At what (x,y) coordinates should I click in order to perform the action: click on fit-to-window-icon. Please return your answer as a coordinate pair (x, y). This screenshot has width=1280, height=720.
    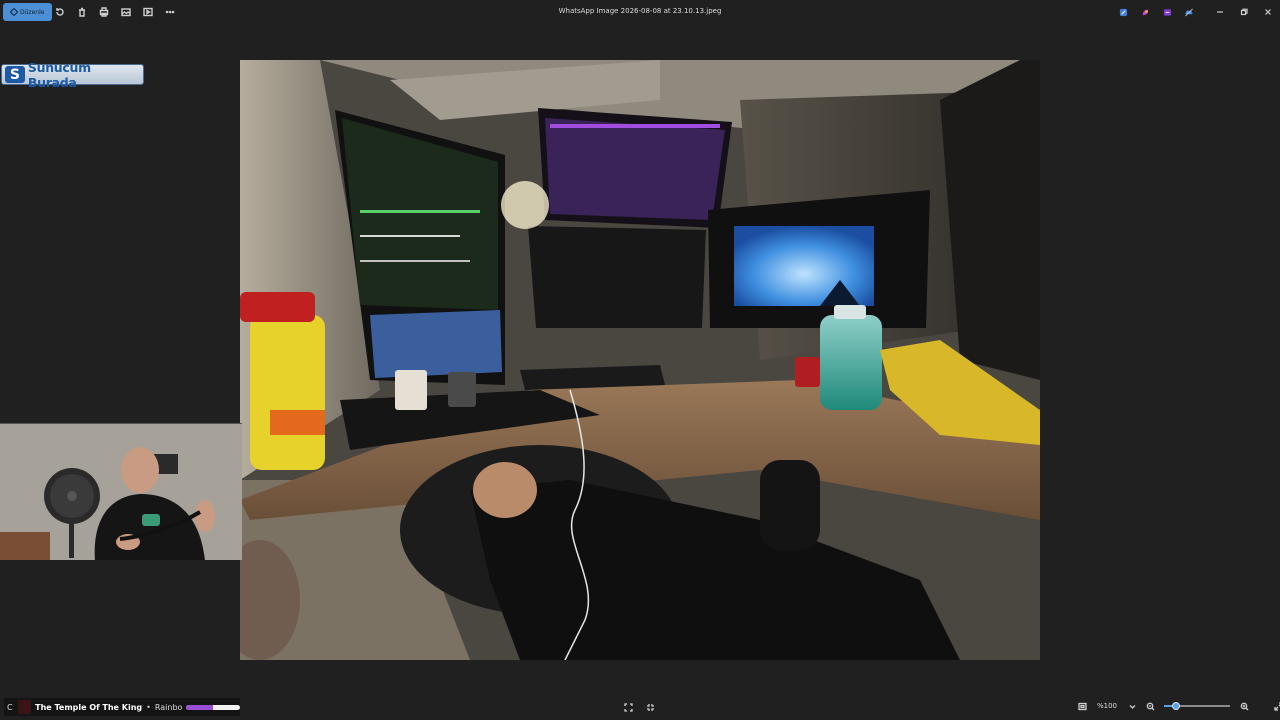
    Looking at the image, I should click on (628, 707).